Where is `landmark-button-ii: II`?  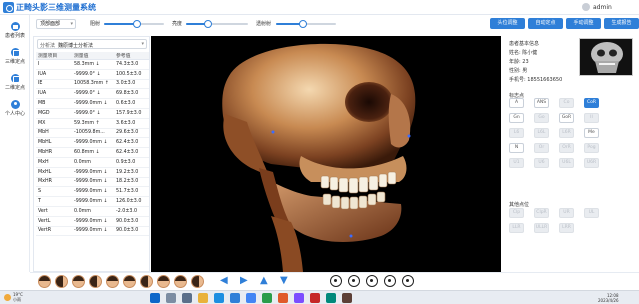 landmark-button-ii: II is located at coordinates (591, 118).